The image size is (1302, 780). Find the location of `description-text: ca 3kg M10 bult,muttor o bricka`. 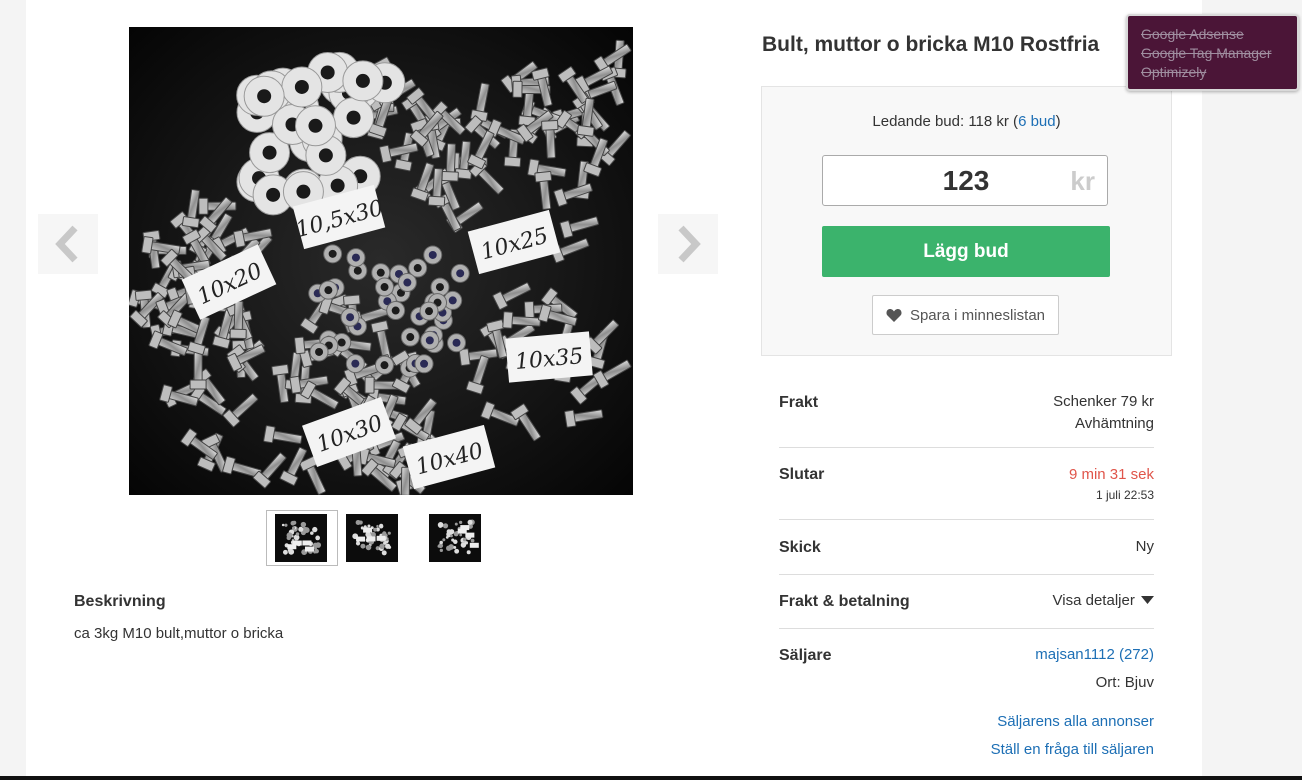

description-text: ca 3kg M10 bult,muttor o bricka is located at coordinates (179, 633).